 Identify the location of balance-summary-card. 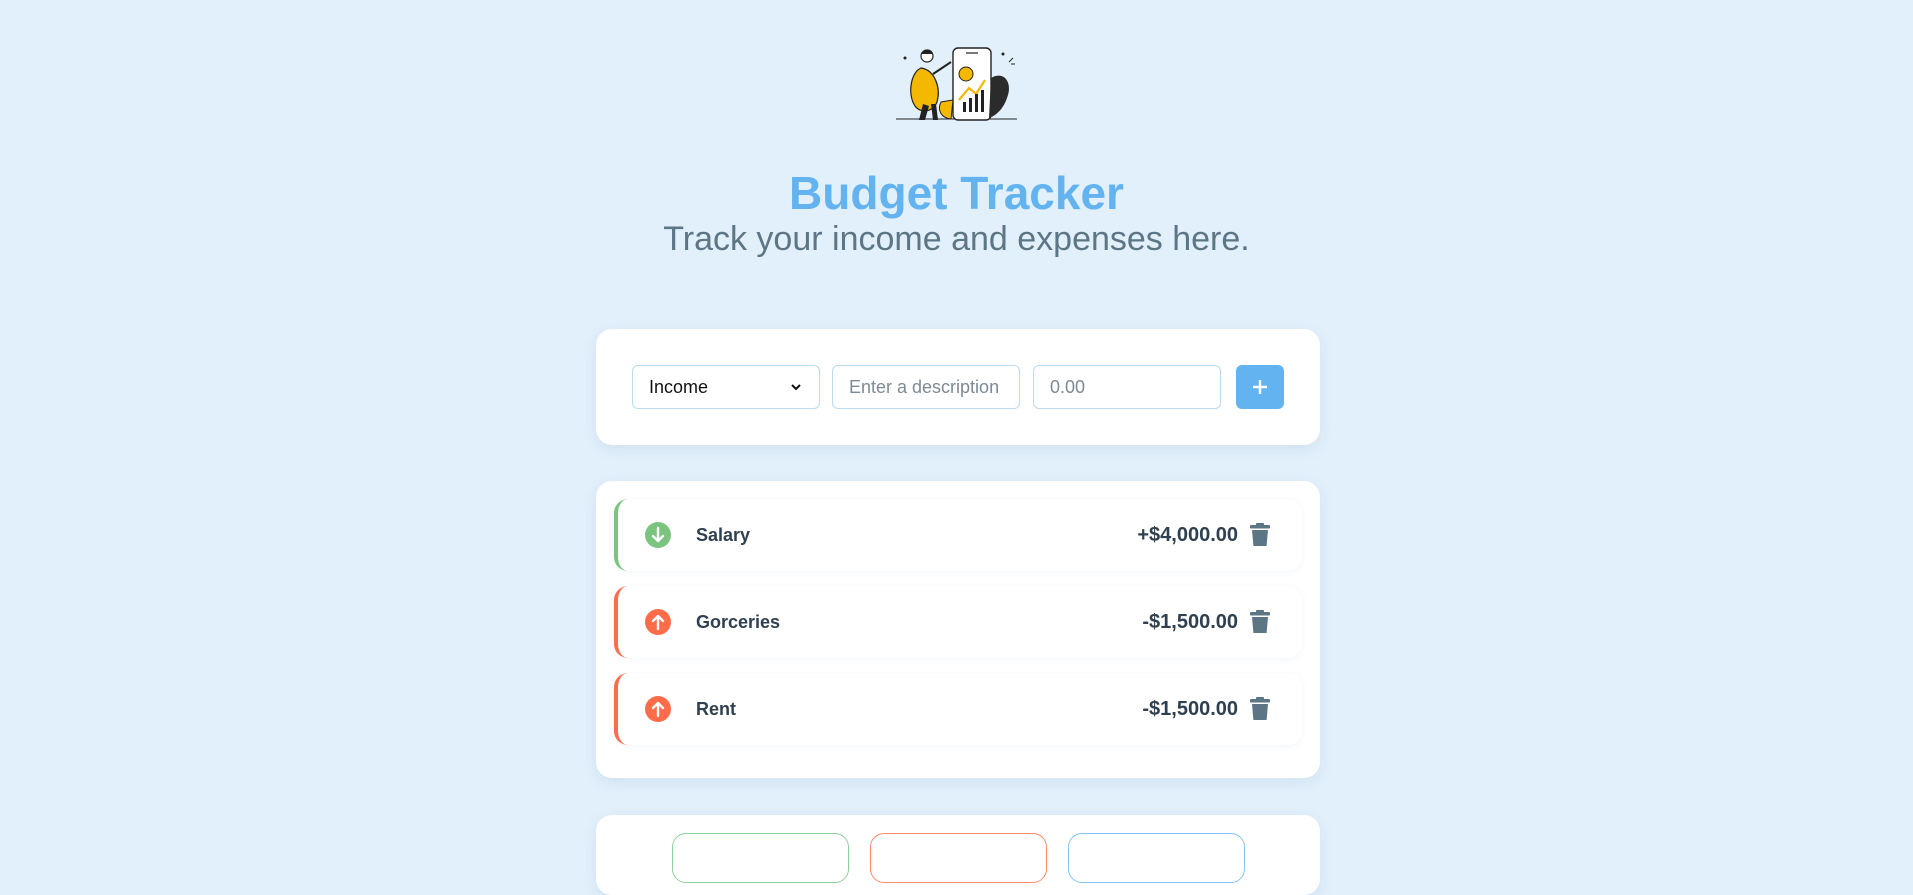
(1156, 858).